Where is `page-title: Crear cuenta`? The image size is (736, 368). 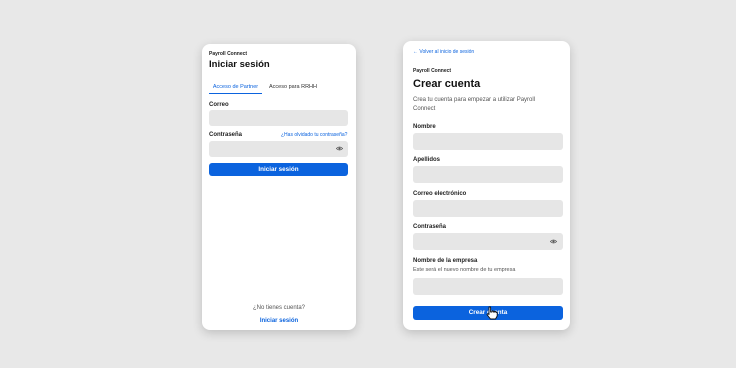
page-title: Crear cuenta is located at coordinates (447, 84).